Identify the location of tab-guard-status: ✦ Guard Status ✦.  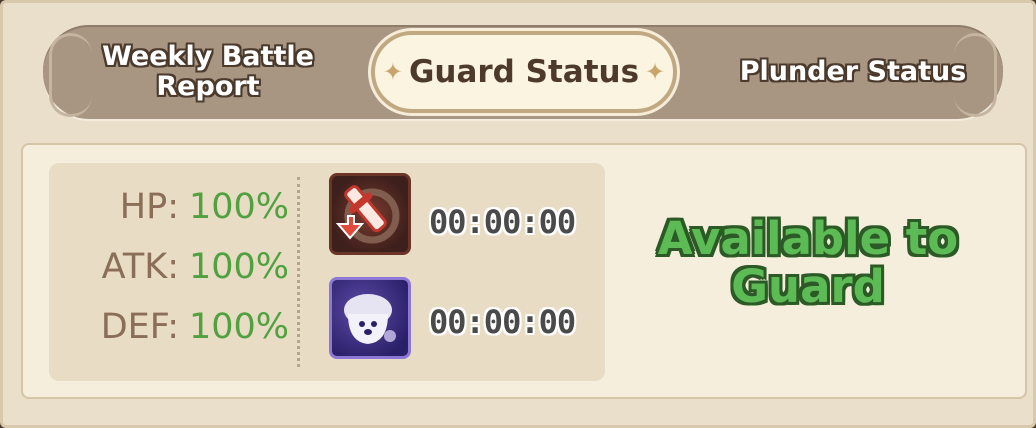
(524, 72).